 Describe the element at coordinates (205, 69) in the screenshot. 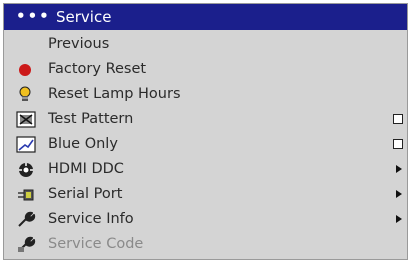

I see `menu-item-factory-reset: Factory Reset` at that location.